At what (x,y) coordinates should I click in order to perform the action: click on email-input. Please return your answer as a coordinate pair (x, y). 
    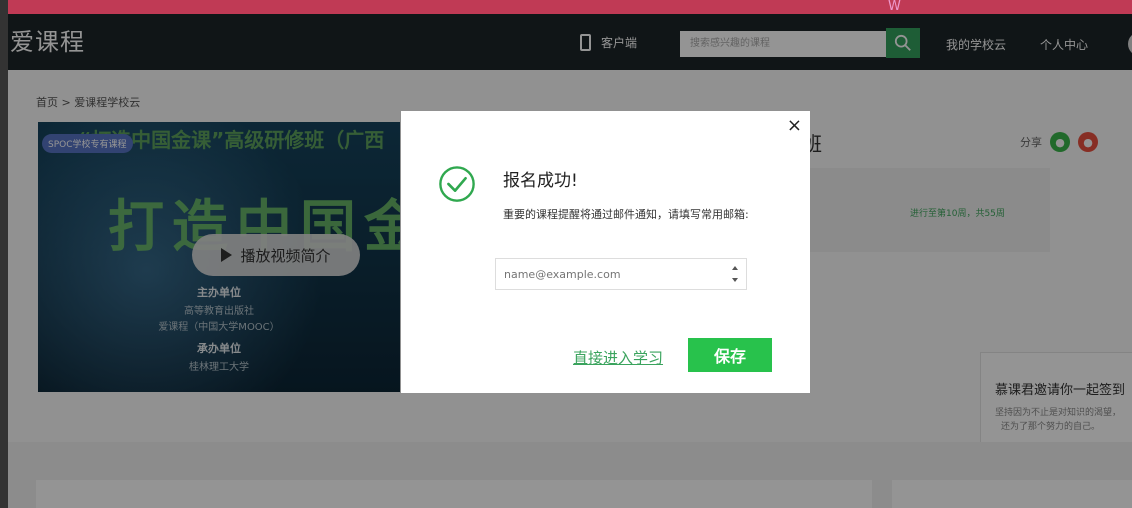
    Looking at the image, I should click on (621, 274).